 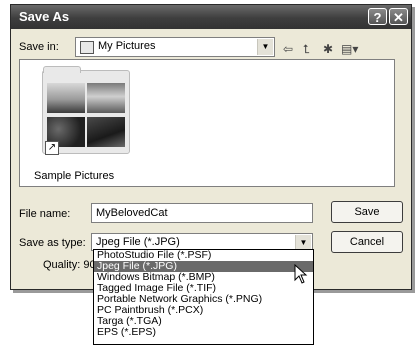 I want to click on save-in-dropdown: My Pictures ▼, so click(x=175, y=47).